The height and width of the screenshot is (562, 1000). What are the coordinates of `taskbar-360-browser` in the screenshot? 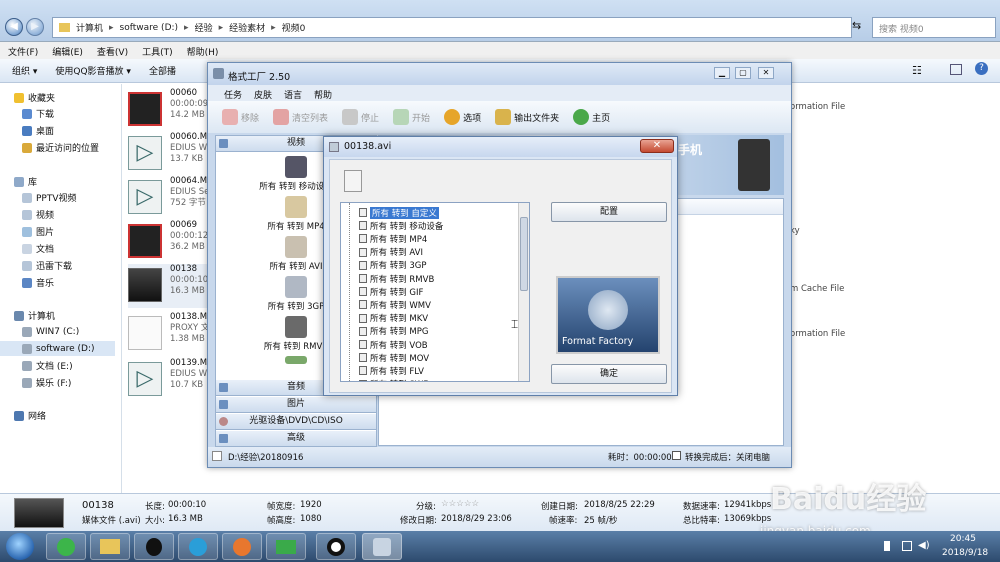 It's located at (66, 546).